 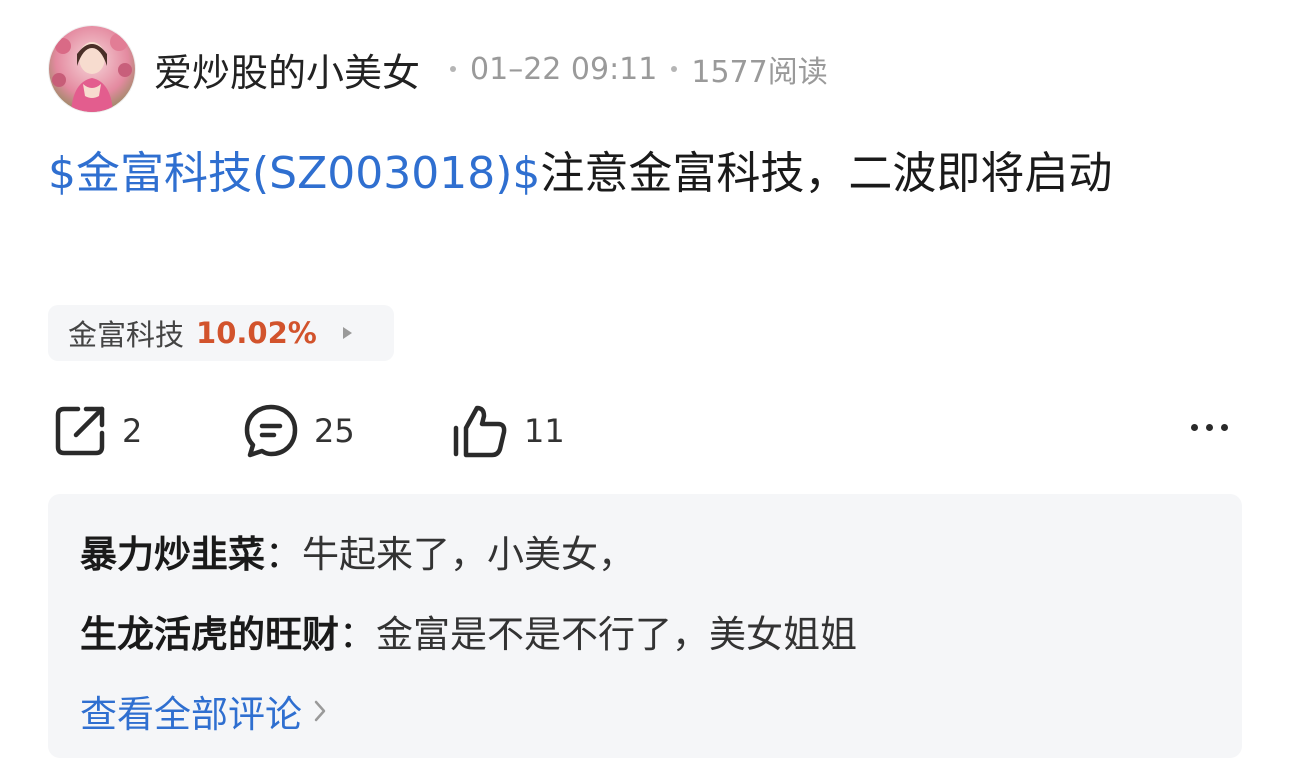 What do you see at coordinates (172, 554) in the screenshot?
I see `comment-author: 暴力炒韭菜` at bounding box center [172, 554].